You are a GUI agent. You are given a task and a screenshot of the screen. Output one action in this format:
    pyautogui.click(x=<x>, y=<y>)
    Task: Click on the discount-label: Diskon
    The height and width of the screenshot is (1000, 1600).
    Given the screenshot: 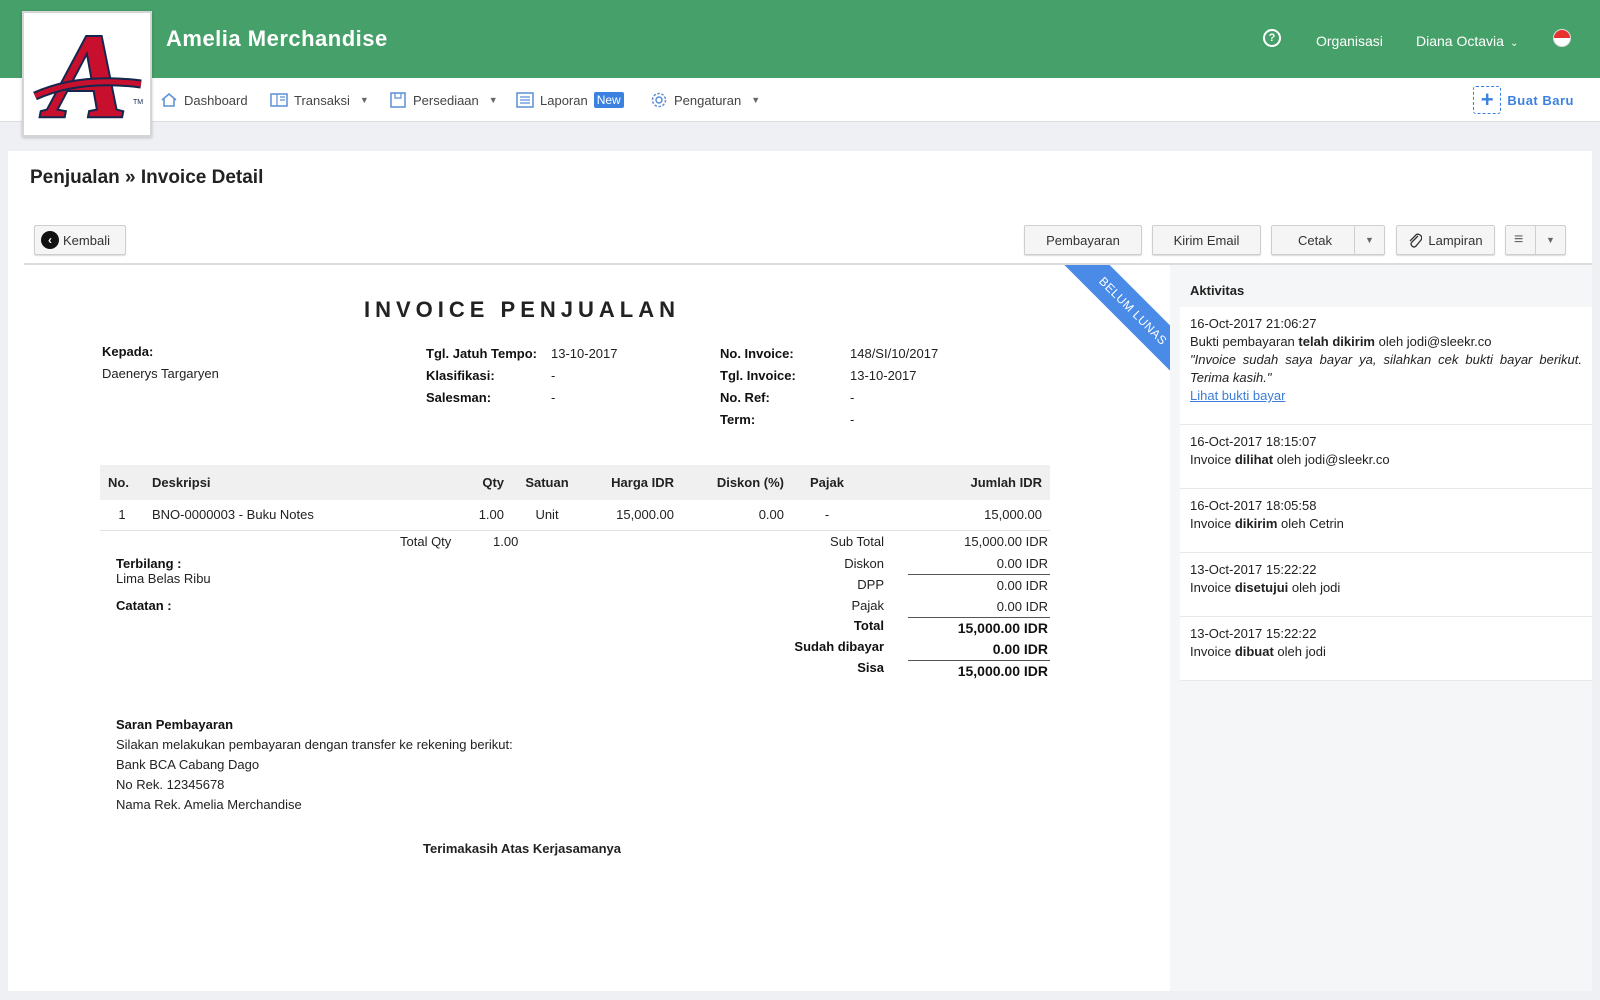 What is the action you would take?
    pyautogui.click(x=864, y=563)
    